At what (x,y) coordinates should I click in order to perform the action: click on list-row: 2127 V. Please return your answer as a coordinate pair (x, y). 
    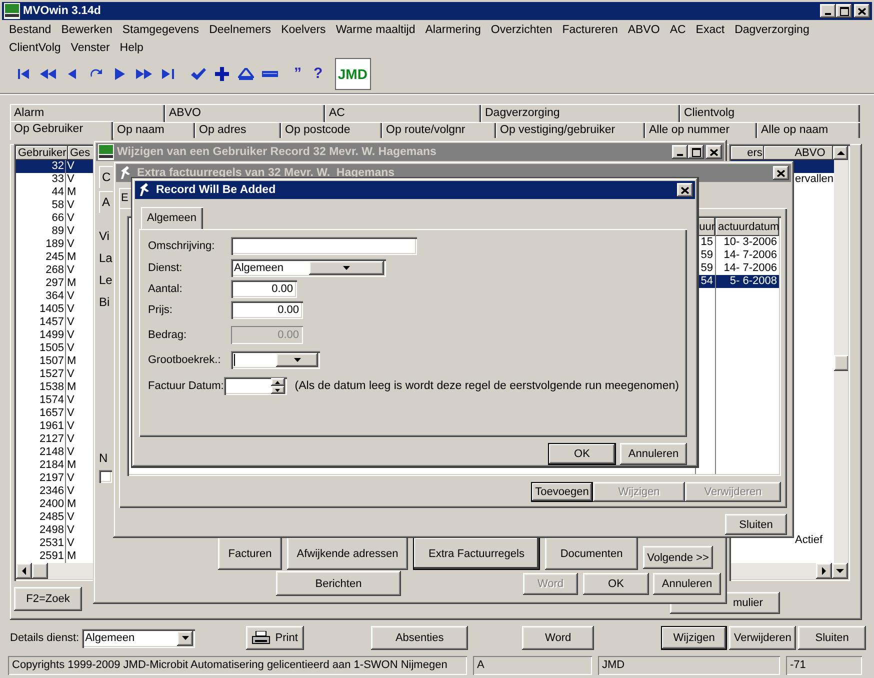
    Looking at the image, I should click on (64, 439).